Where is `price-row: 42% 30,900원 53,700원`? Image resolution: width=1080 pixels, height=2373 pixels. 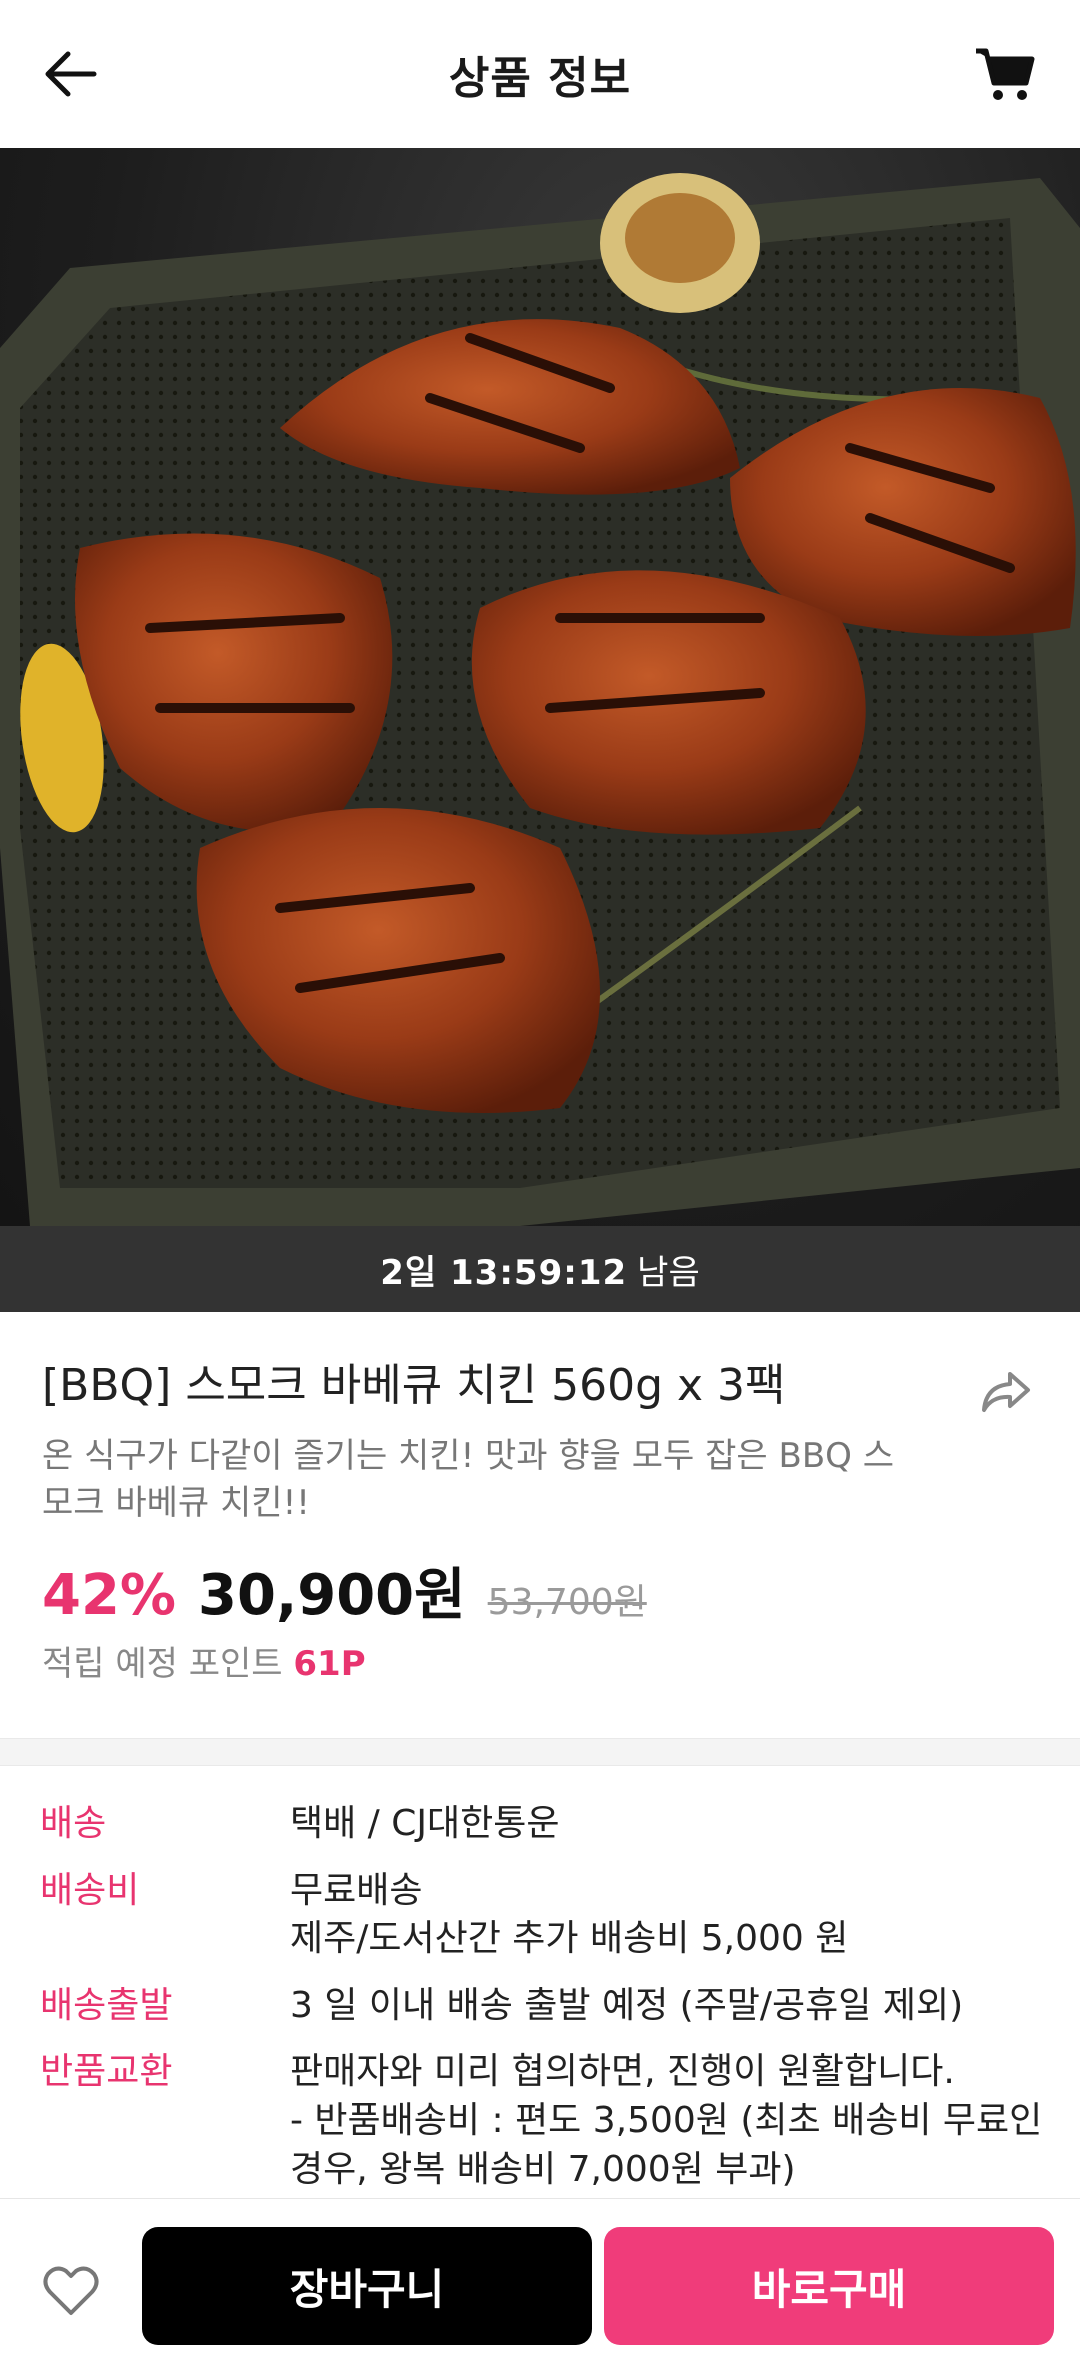
price-row: 42% 30,900원 53,700원 is located at coordinates (344, 1590).